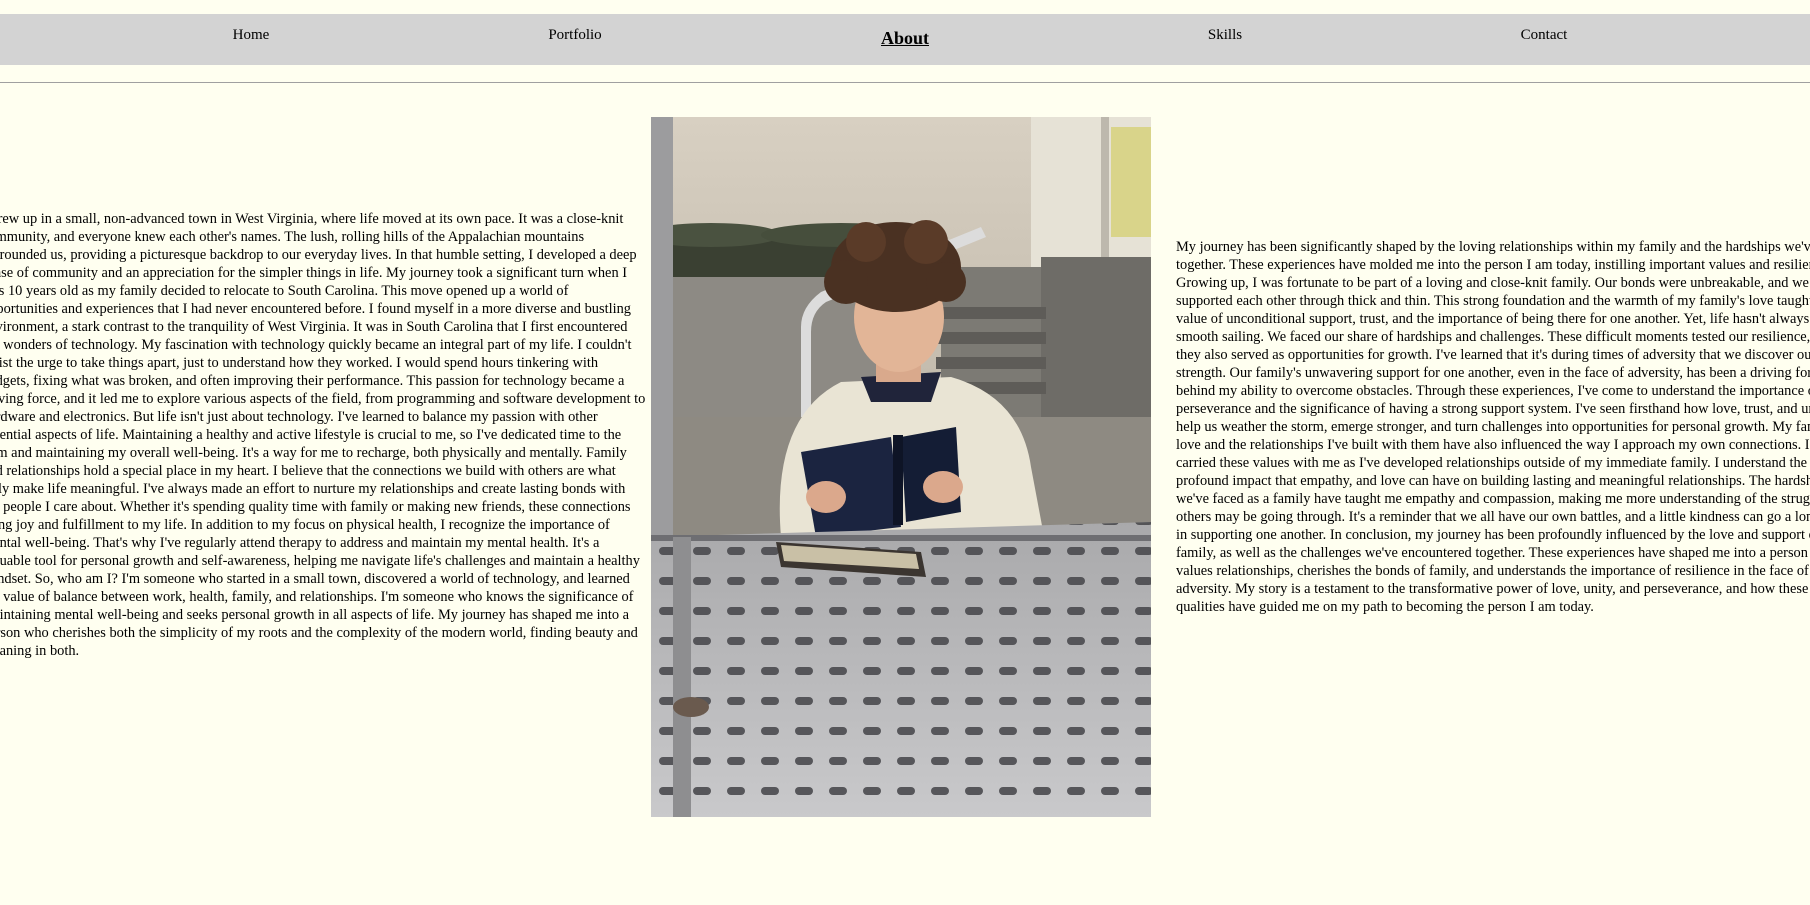 Image resolution: width=1810 pixels, height=905 pixels. I want to click on nav-link-skills: Skills, so click(1225, 35).